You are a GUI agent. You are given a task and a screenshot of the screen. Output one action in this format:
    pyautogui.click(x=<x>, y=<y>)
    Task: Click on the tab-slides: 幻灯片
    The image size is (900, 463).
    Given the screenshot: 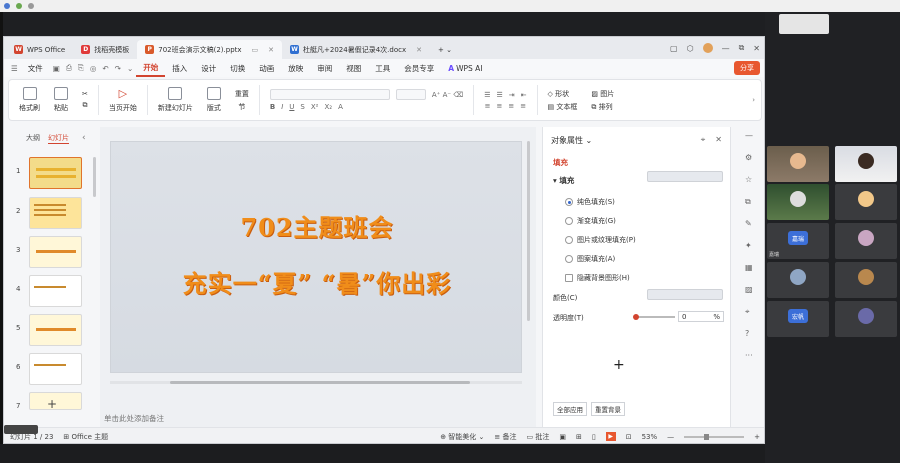 What is the action you would take?
    pyautogui.click(x=58, y=138)
    